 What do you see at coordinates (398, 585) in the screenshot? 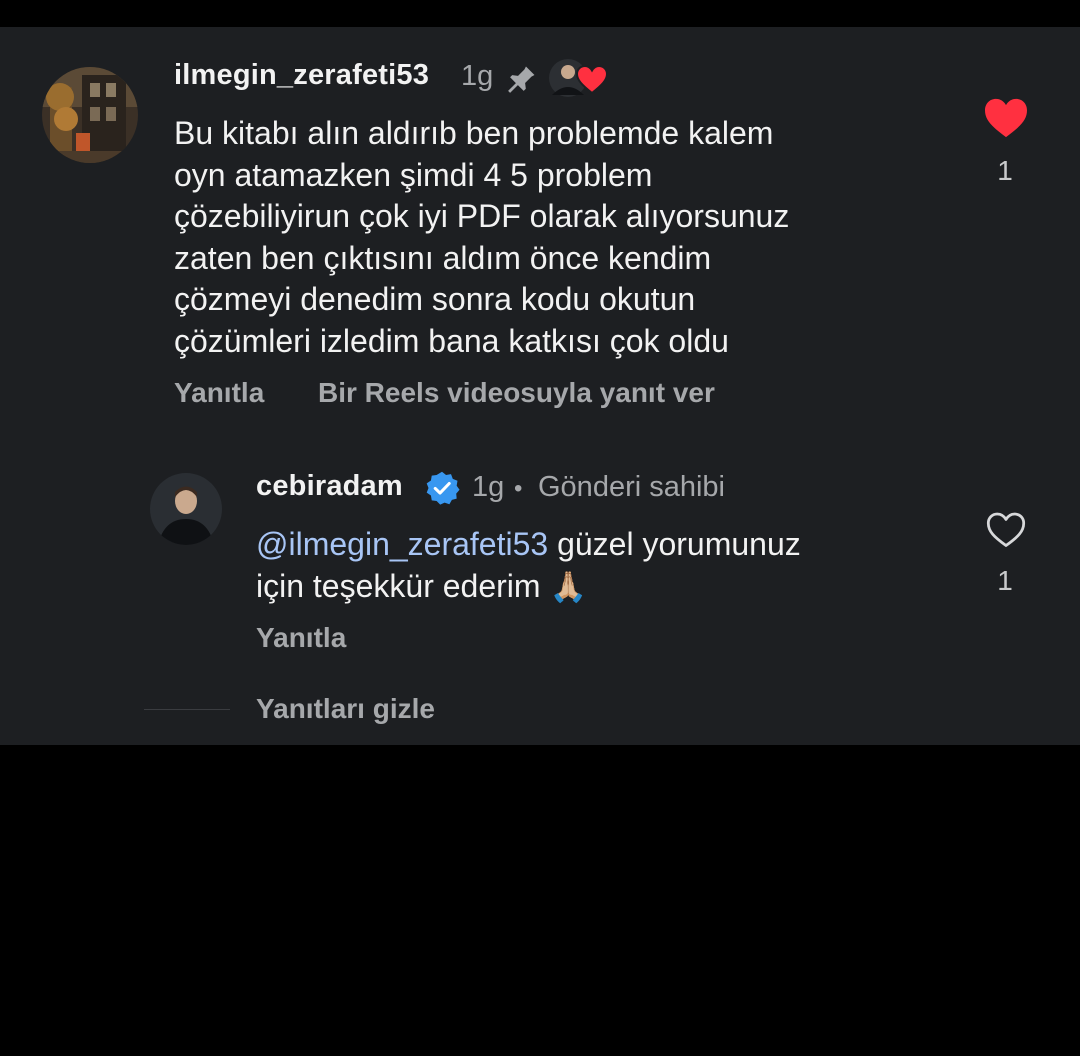
I see `reply-text-line2: için teşekkür ederim` at bounding box center [398, 585].